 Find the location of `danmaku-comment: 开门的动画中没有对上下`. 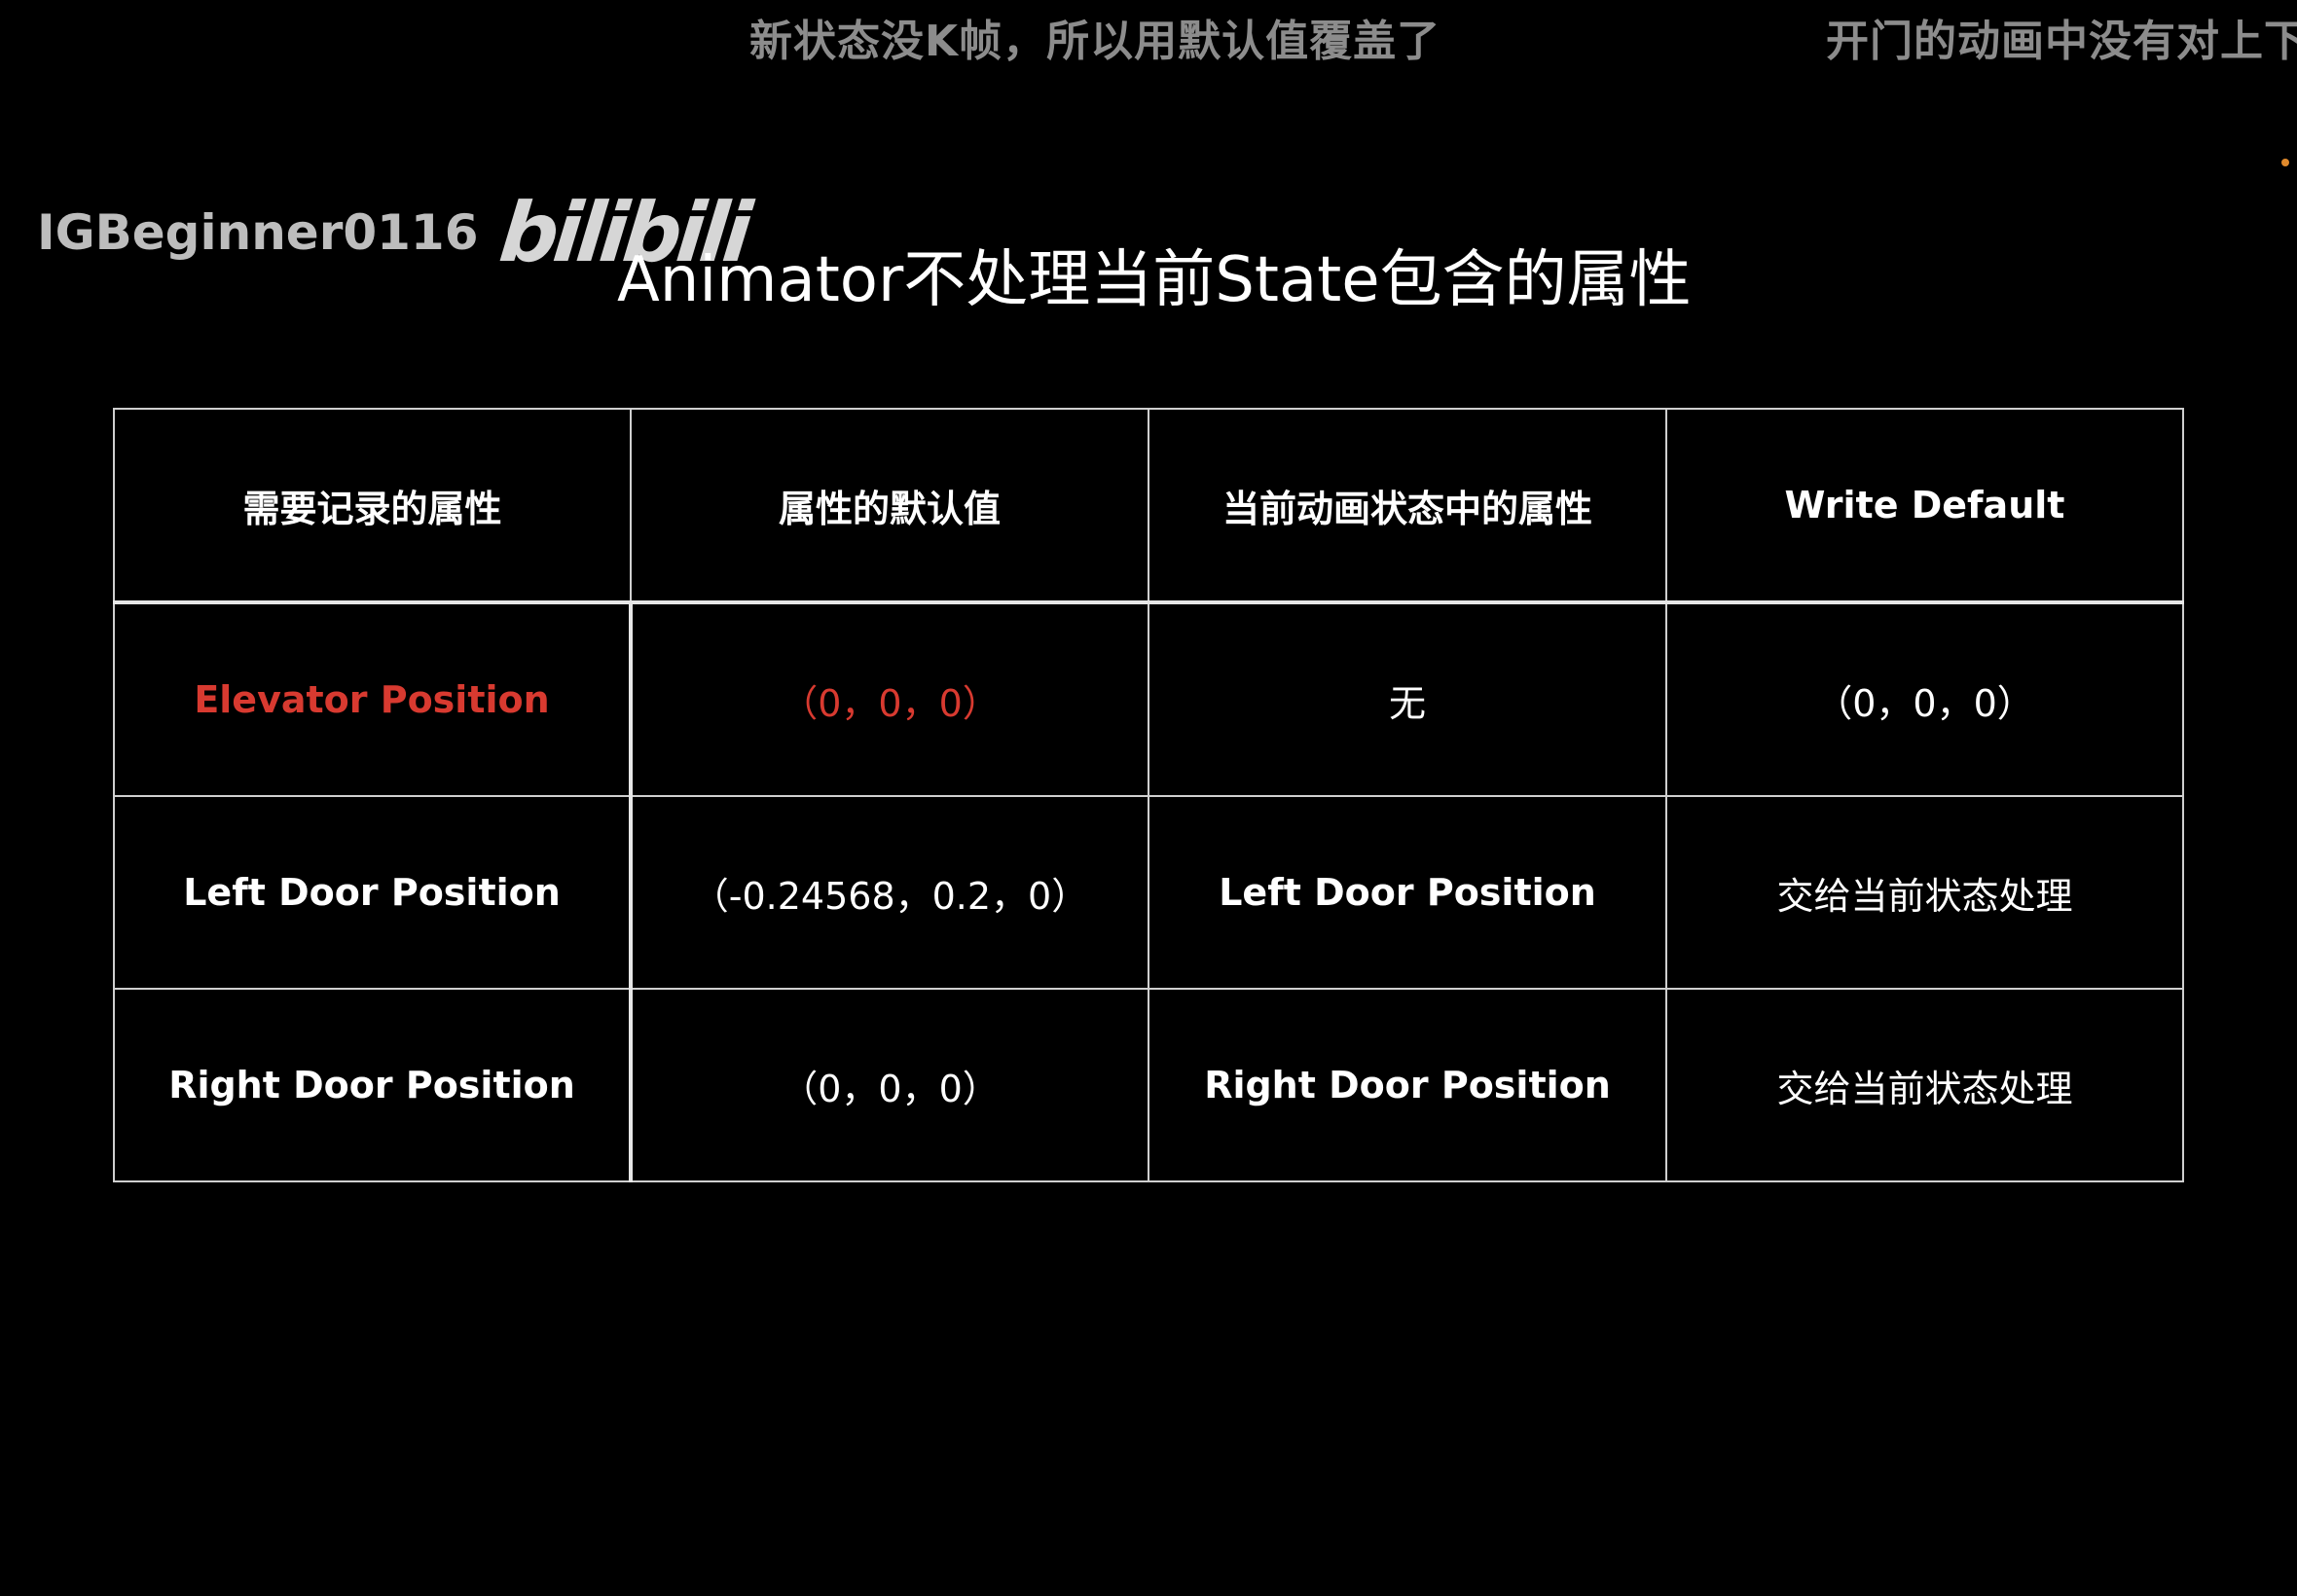

danmaku-comment: 开门的动画中没有对上下 is located at coordinates (2061, 41).